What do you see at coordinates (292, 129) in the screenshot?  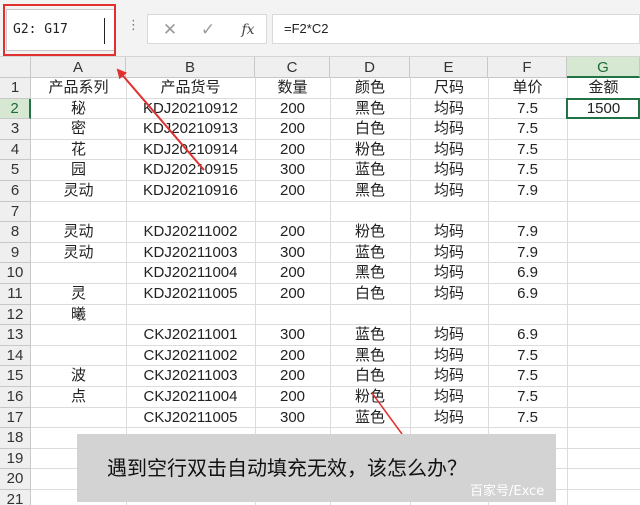 I see `cell-c3: 200` at bounding box center [292, 129].